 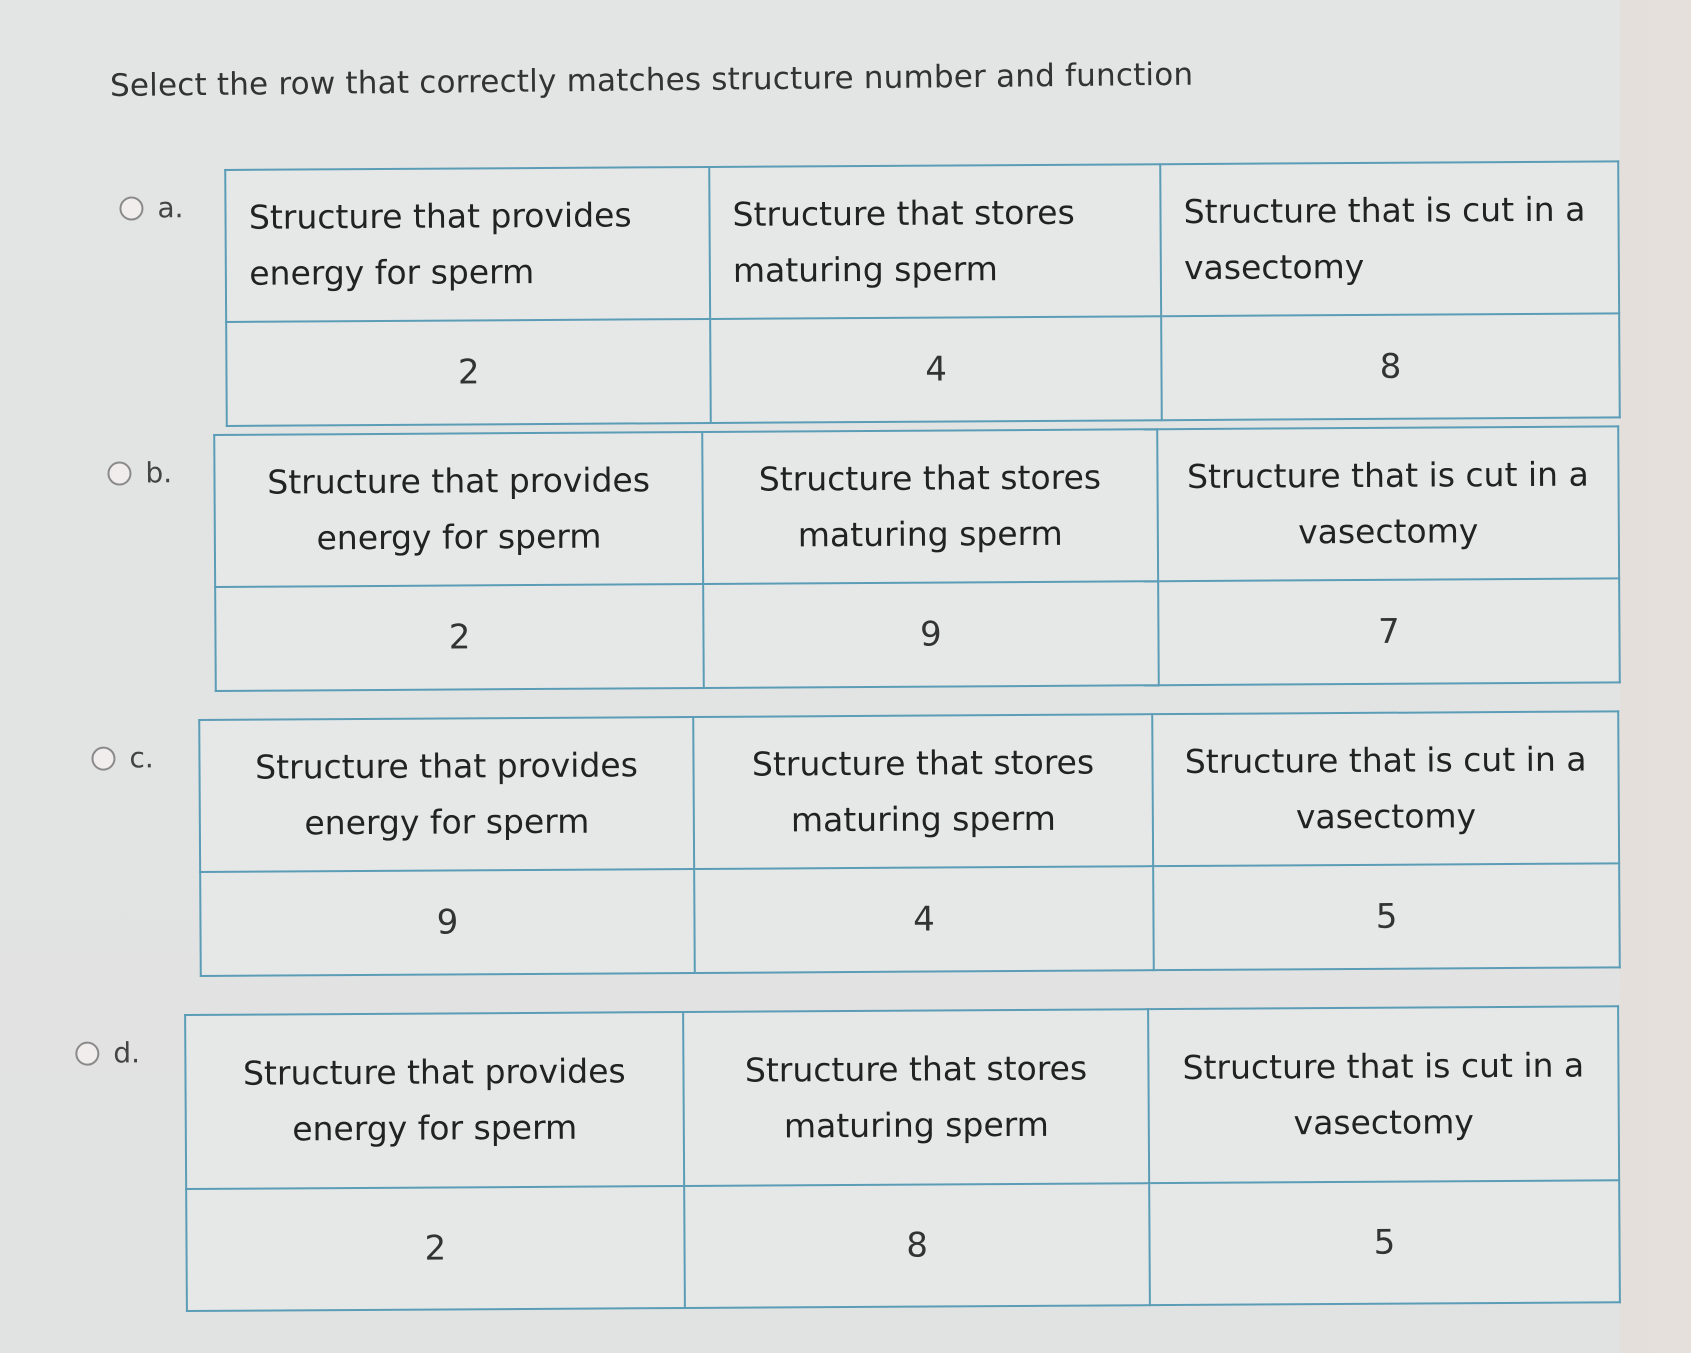 I want to click on radio-button-a, so click(x=131, y=208).